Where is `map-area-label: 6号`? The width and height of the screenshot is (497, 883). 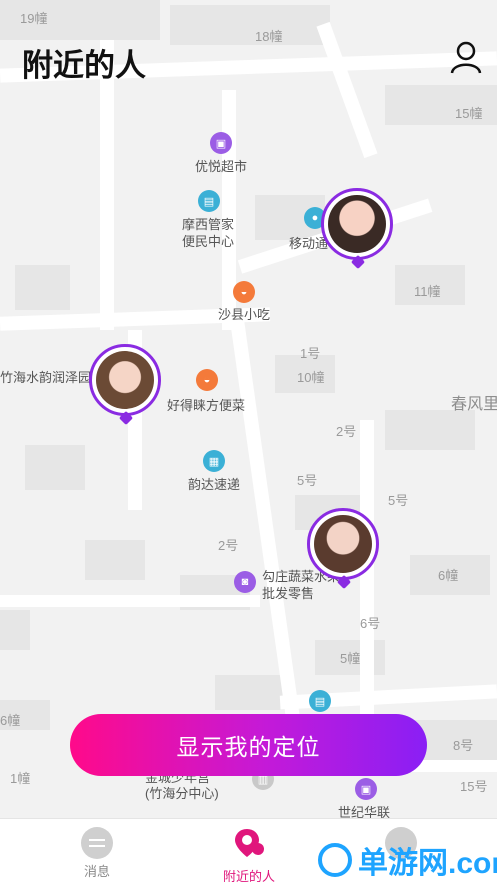 map-area-label: 6号 is located at coordinates (370, 623).